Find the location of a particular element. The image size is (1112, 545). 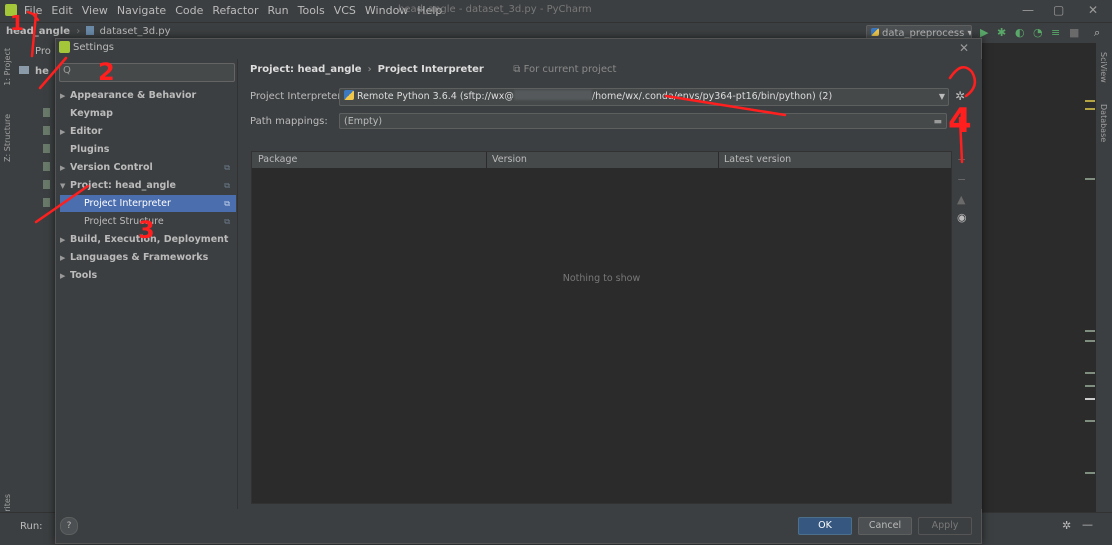

hide-icon: — is located at coordinates (1087, 524).